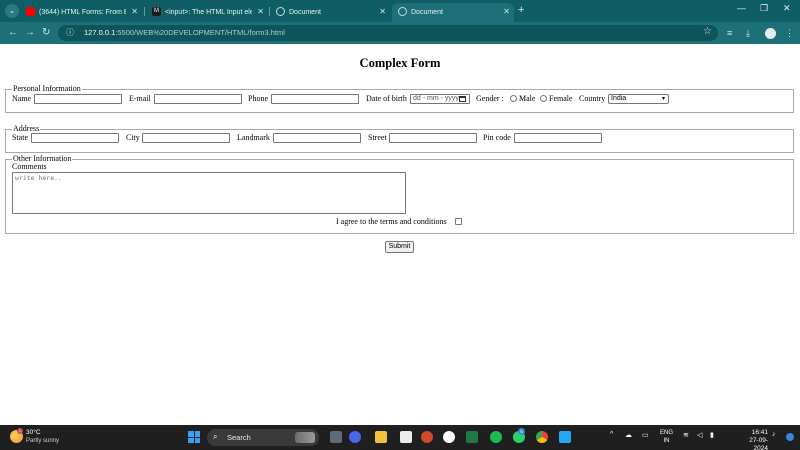 Image resolution: width=800 pixels, height=450 pixels. I want to click on onedrive-cloud-icon: ☁, so click(628, 435).